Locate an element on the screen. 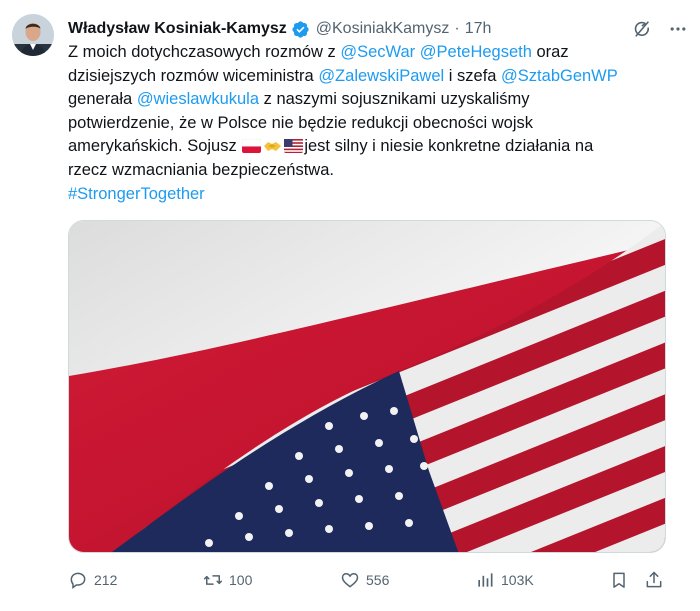 Image resolution: width=700 pixels, height=611 pixels. author-avatar is located at coordinates (33, 35).